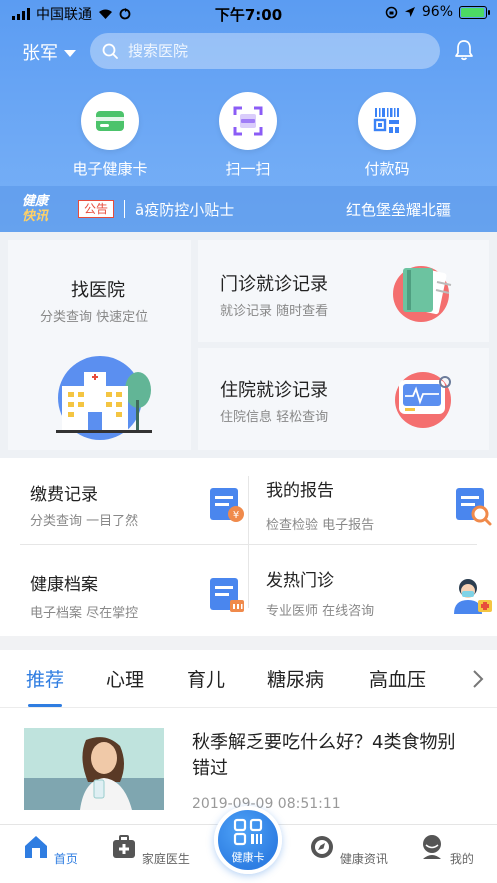 The image size is (497, 883). What do you see at coordinates (248, 209) in the screenshot?
I see `news-ticker: 健康 快讯 公告 ā疫防控小贴士 红色堡垒耀北疆` at bounding box center [248, 209].